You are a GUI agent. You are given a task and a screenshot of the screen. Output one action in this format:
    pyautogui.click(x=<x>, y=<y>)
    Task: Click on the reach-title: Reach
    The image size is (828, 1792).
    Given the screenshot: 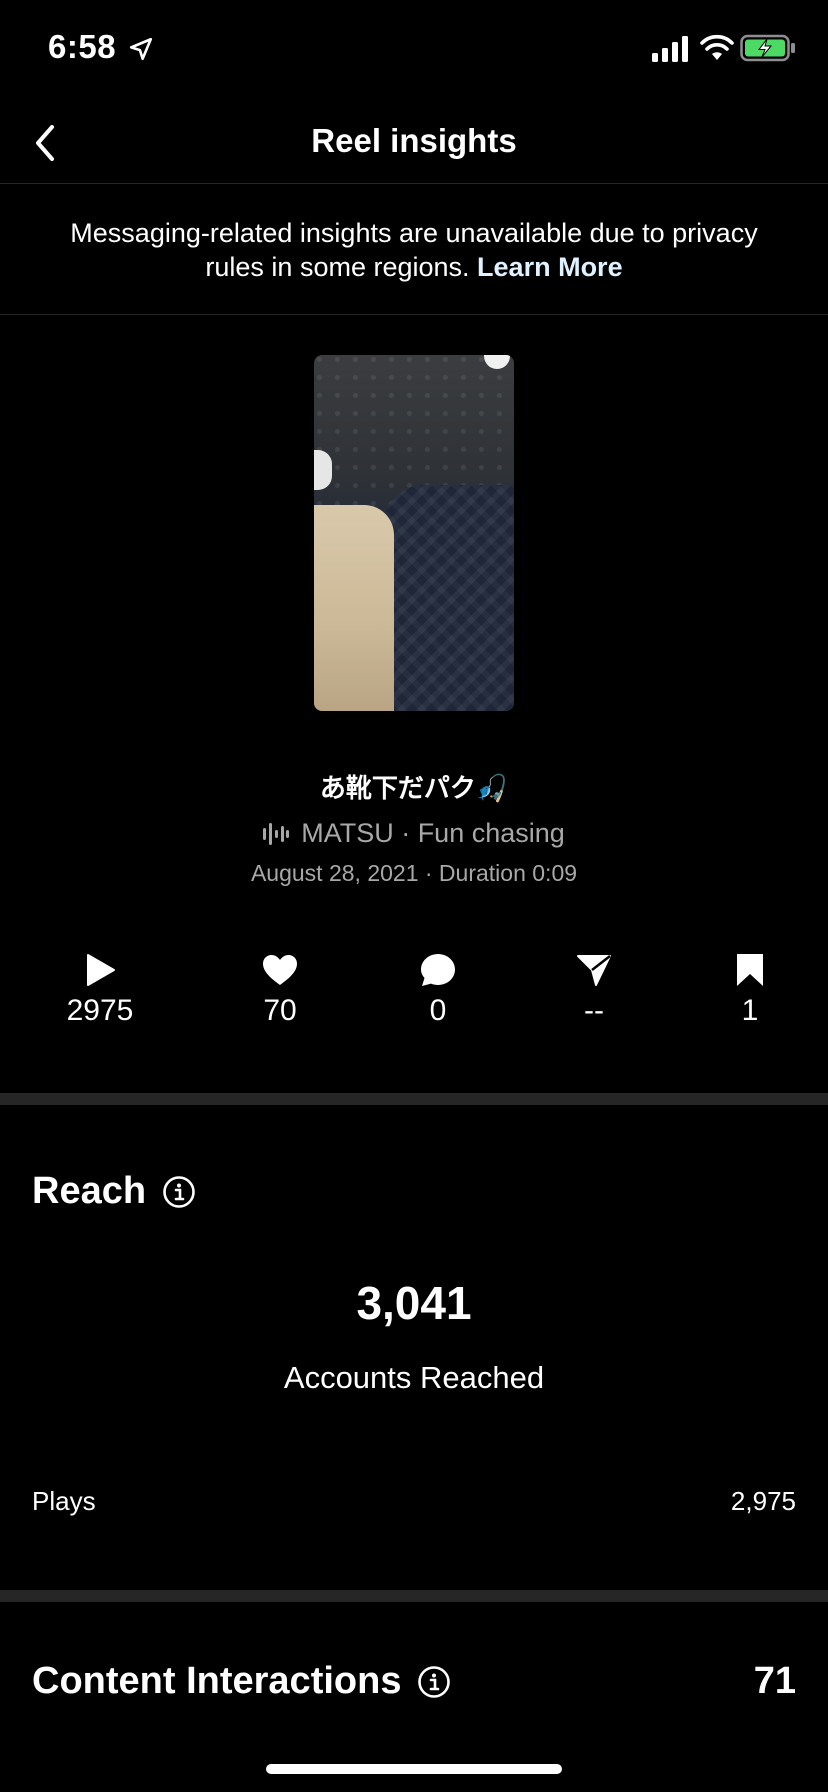 What is the action you would take?
    pyautogui.click(x=89, y=1191)
    